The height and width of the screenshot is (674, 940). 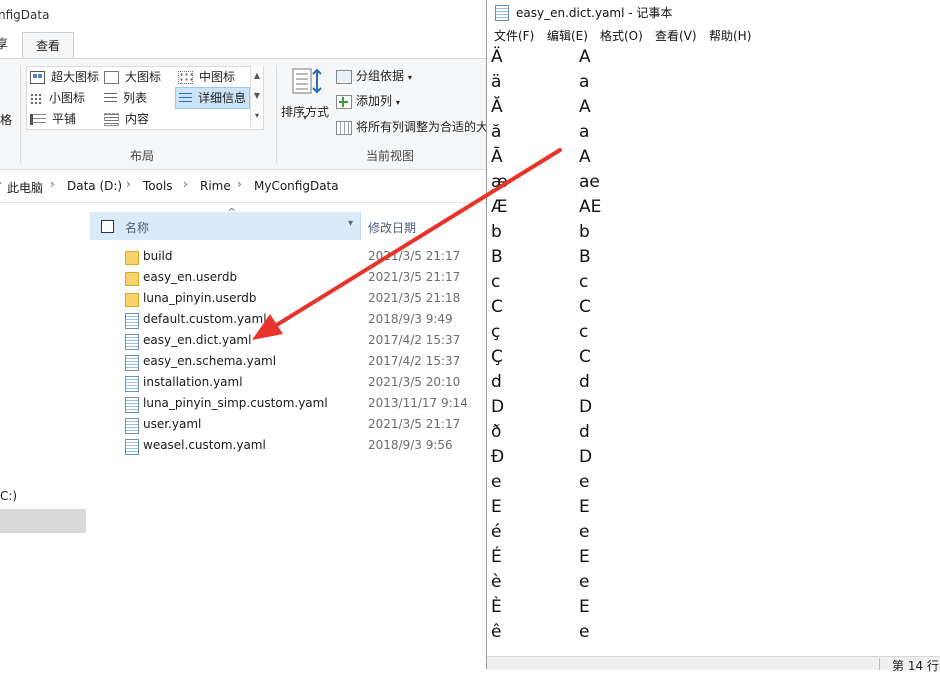 What do you see at coordinates (496, 532) in the screenshot?
I see `text-line-char: é` at bounding box center [496, 532].